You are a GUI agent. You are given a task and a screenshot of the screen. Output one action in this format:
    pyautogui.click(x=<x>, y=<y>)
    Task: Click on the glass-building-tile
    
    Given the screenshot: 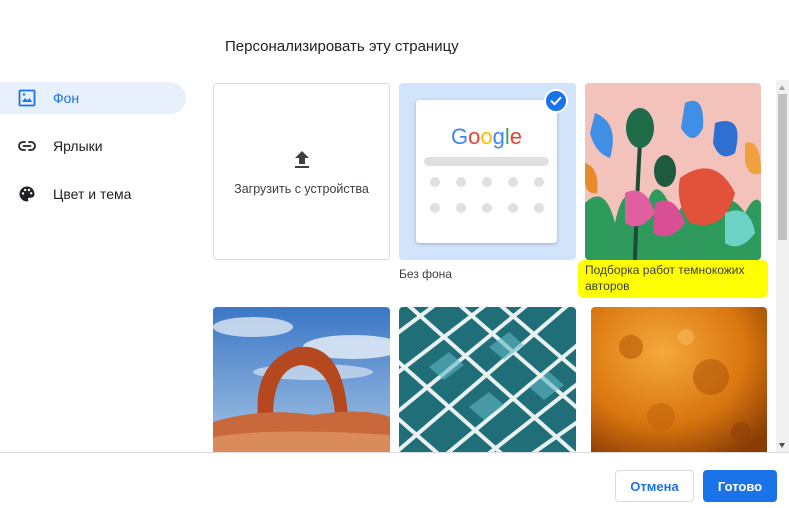 What is the action you would take?
    pyautogui.click(x=487, y=379)
    